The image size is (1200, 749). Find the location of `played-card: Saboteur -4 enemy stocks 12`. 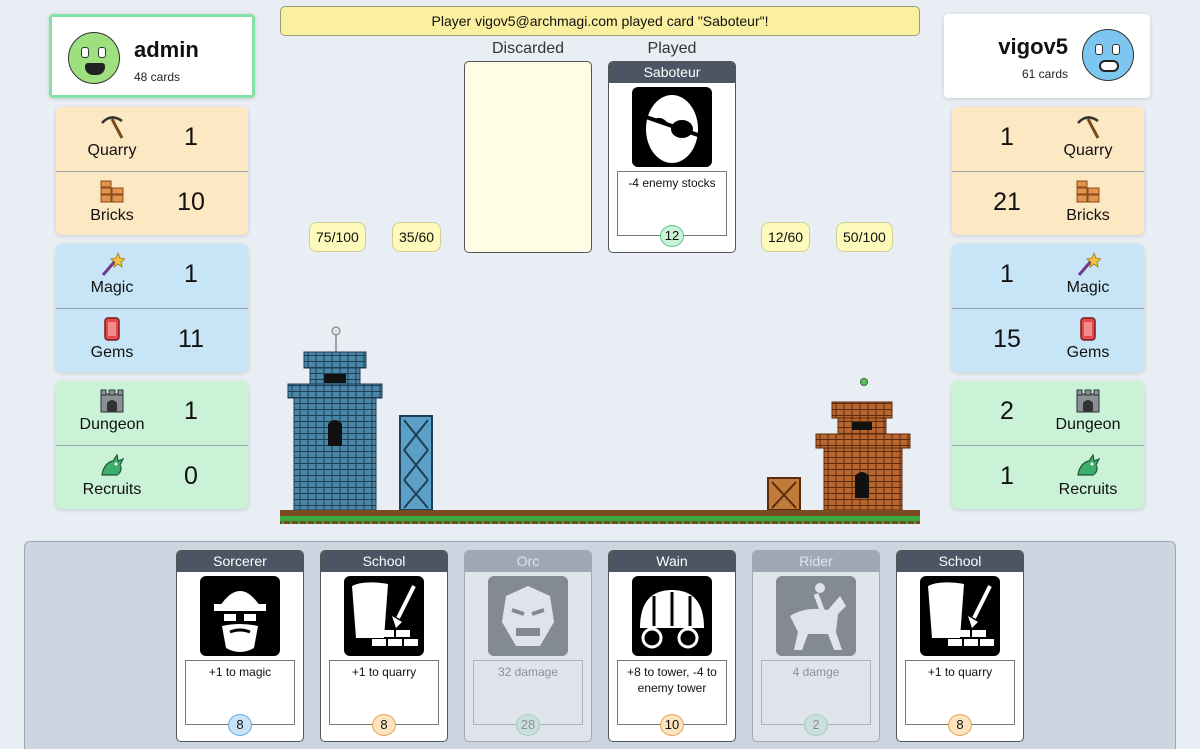

played-card: Saboteur -4 enemy stocks 12 is located at coordinates (672, 157).